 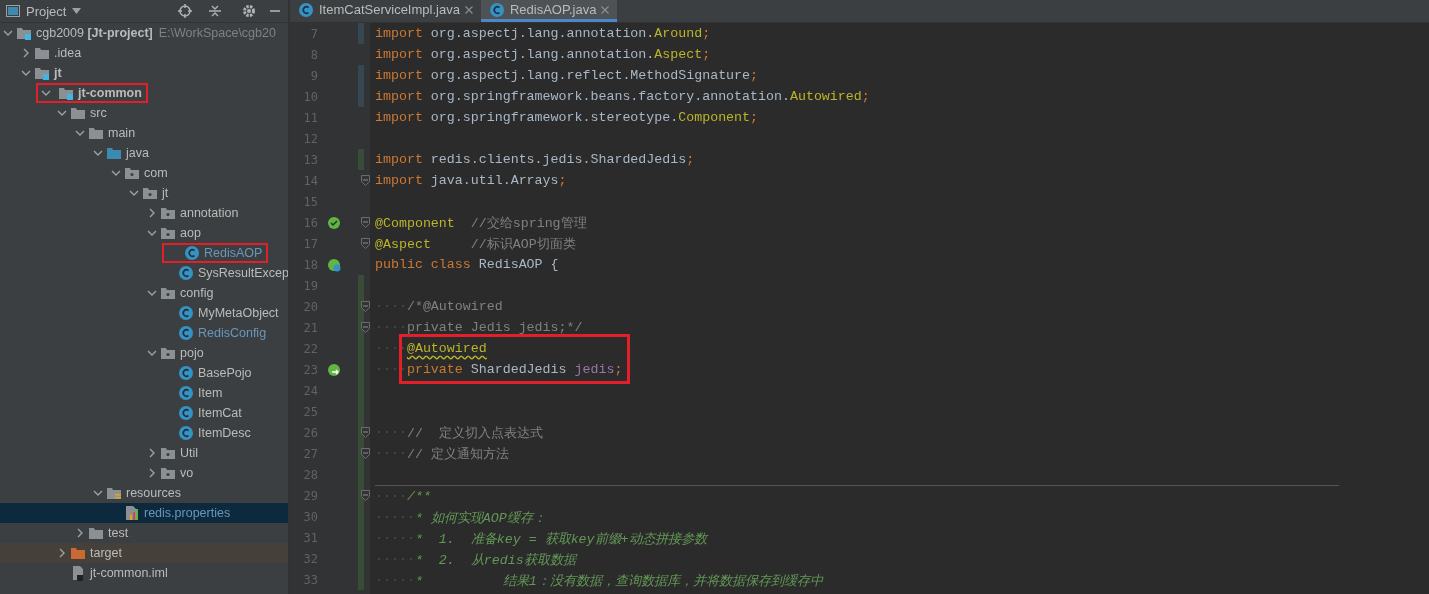 I want to click on editor-tab: RedisAOP.java, so click(x=549, y=11).